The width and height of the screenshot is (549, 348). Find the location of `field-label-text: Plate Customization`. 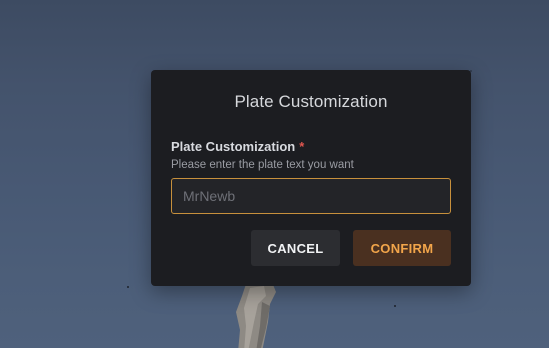

field-label-text: Plate Customization is located at coordinates (233, 146).